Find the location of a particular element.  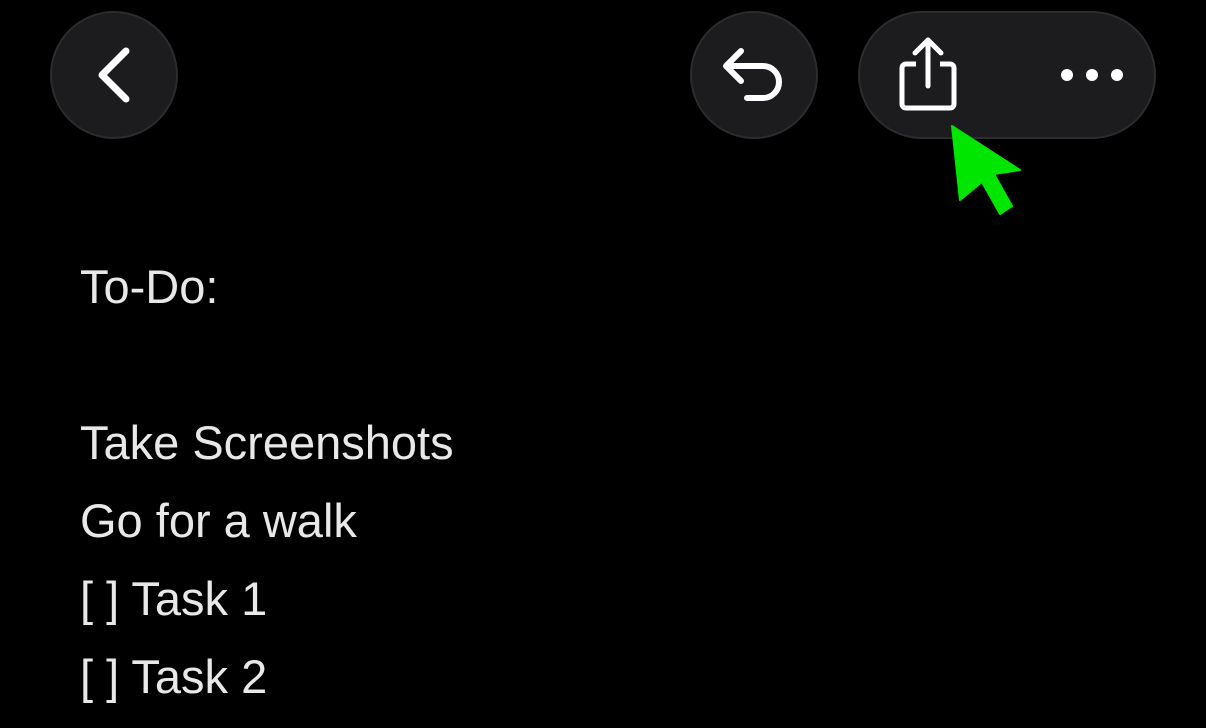

note-line: Take Screenshots is located at coordinates (620, 443).